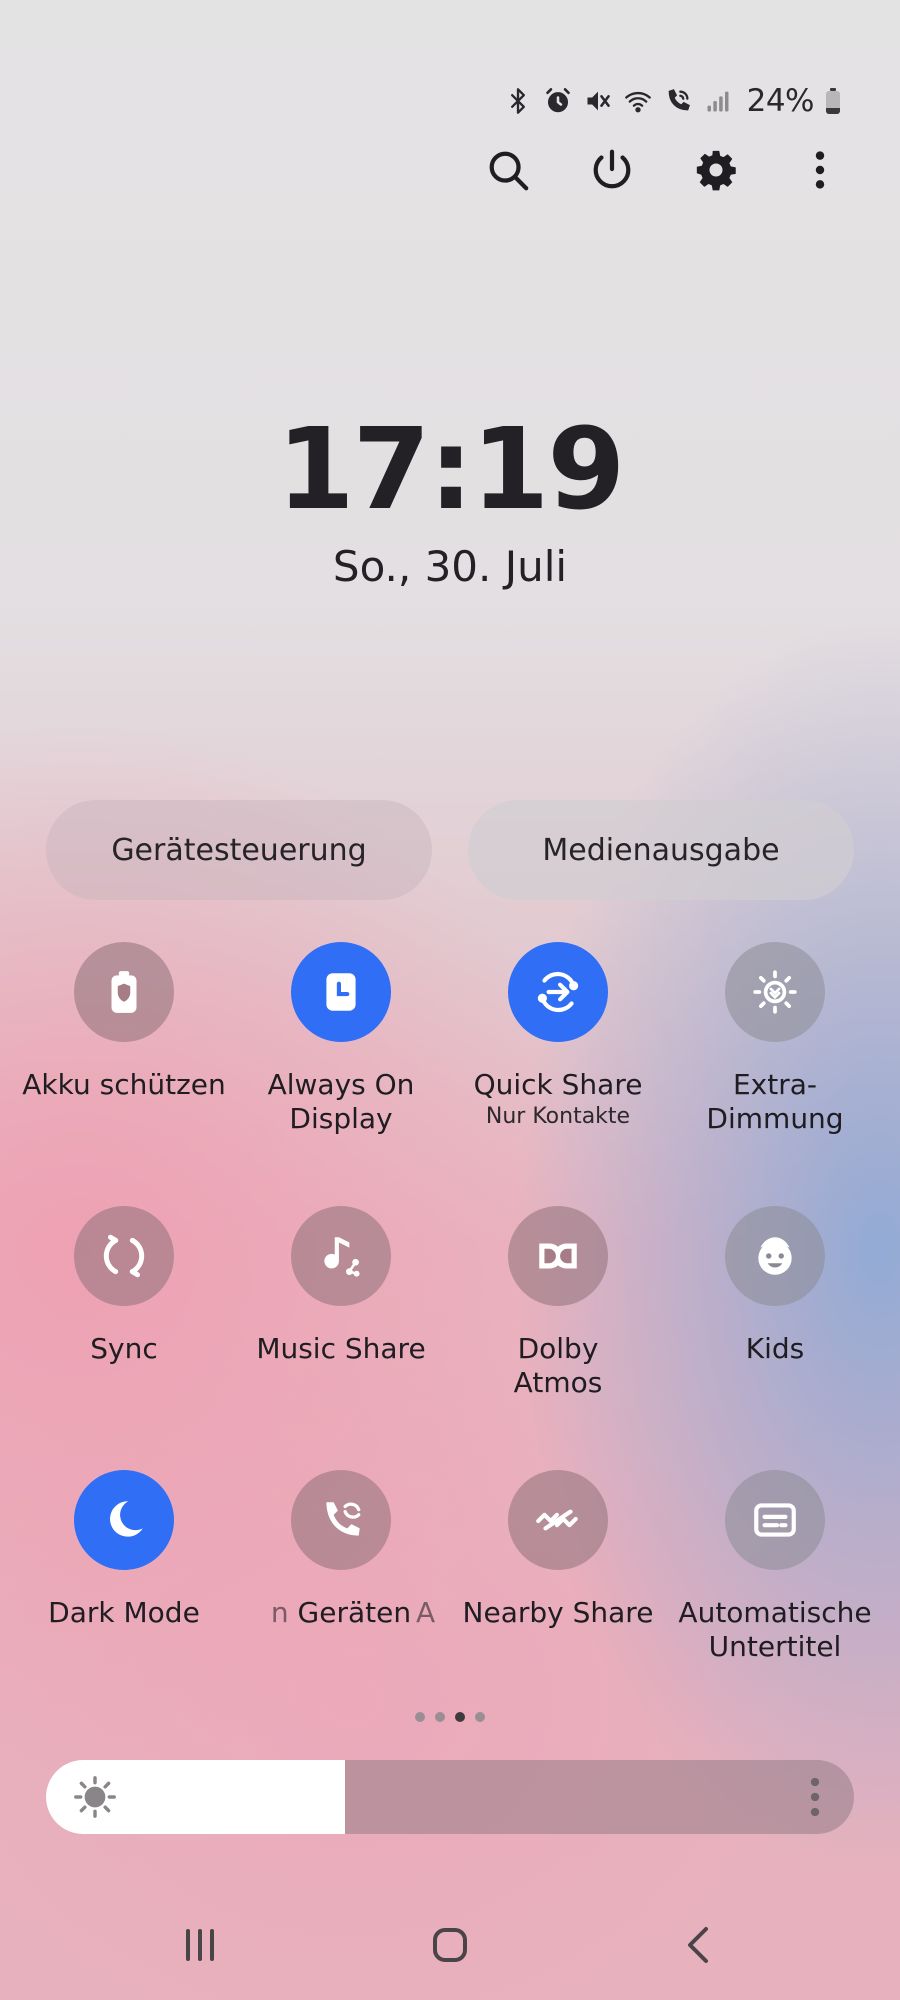 The image size is (900, 2000). I want to click on tile-label: n Geräten, so click(341, 1613).